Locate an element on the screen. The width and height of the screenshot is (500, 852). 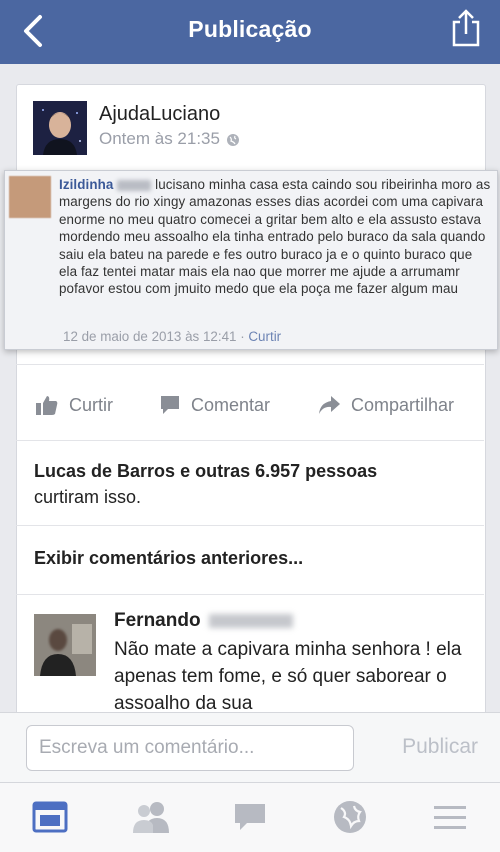
likes-connector: e is located at coordinates (185, 471).